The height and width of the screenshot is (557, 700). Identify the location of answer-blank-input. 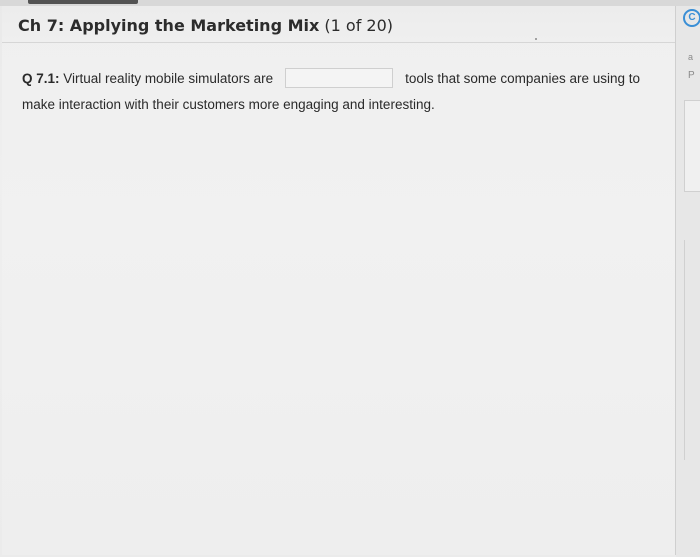
(339, 77).